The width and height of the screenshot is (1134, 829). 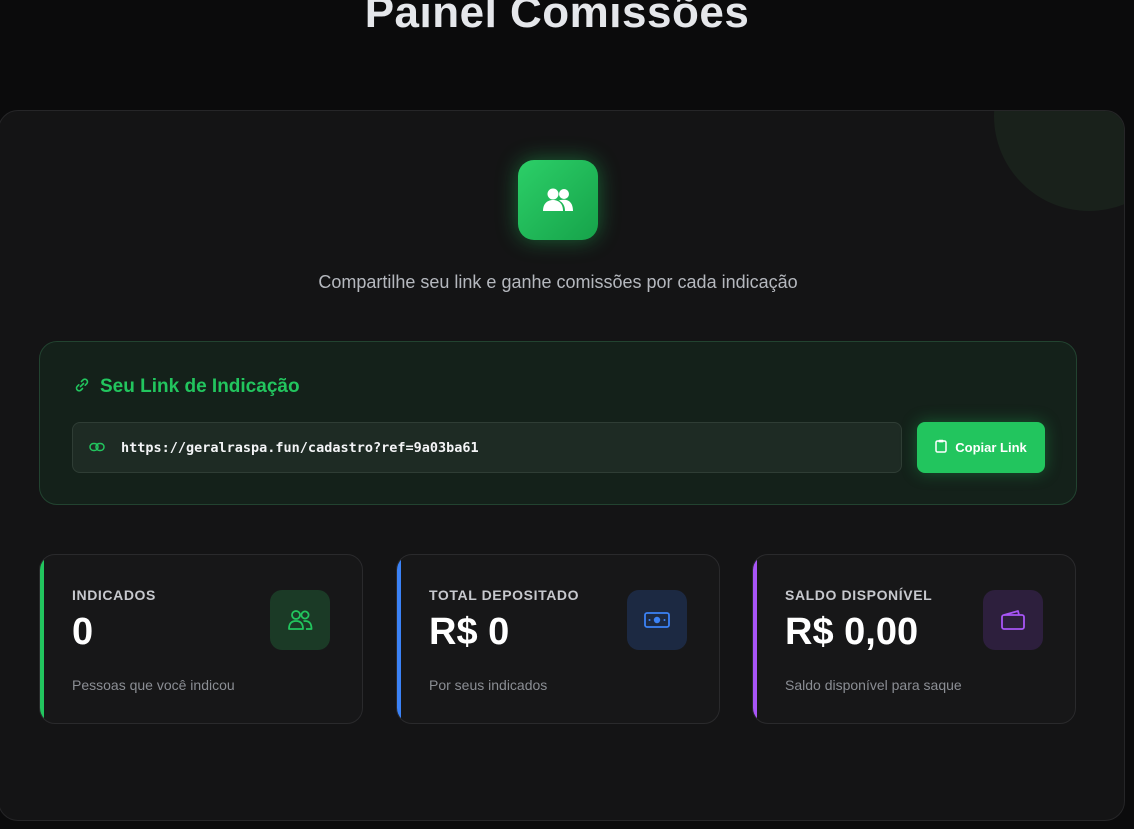 I want to click on referral-title: Seu Link de Indicação, so click(x=200, y=386).